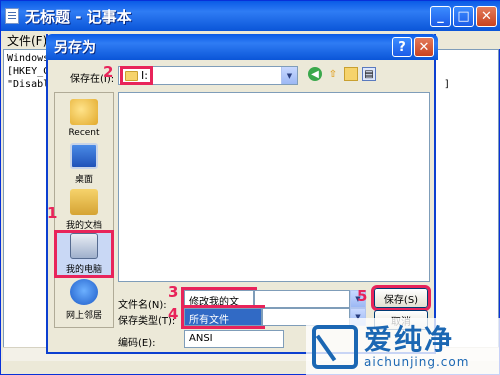  Describe the element at coordinates (417, 361) in the screenshot. I see `watermark-en: aichunjing.com` at that location.